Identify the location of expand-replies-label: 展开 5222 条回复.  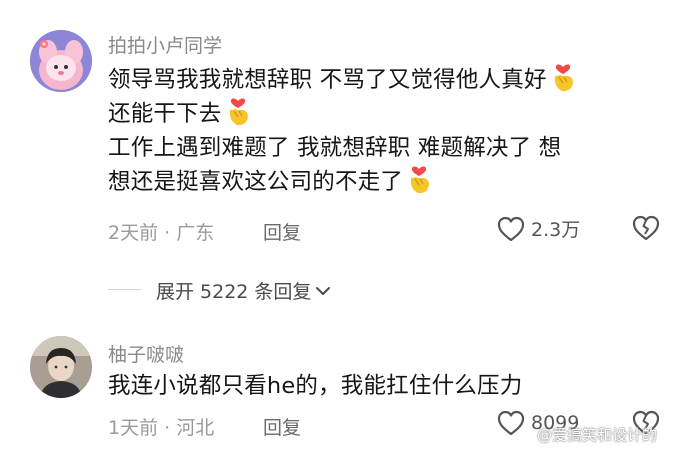
(234, 292).